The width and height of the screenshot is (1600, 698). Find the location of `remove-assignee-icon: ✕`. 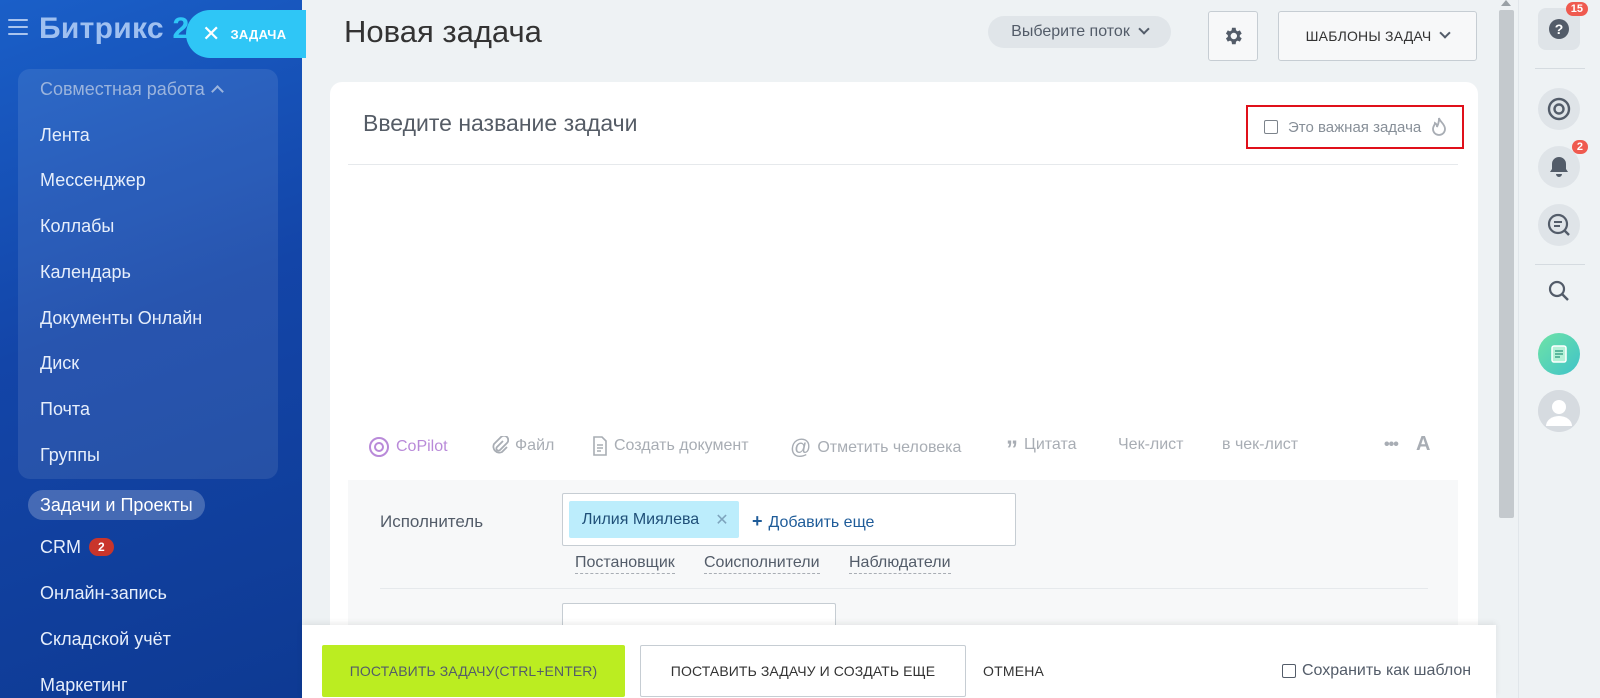

remove-assignee-icon: ✕ is located at coordinates (721, 520).